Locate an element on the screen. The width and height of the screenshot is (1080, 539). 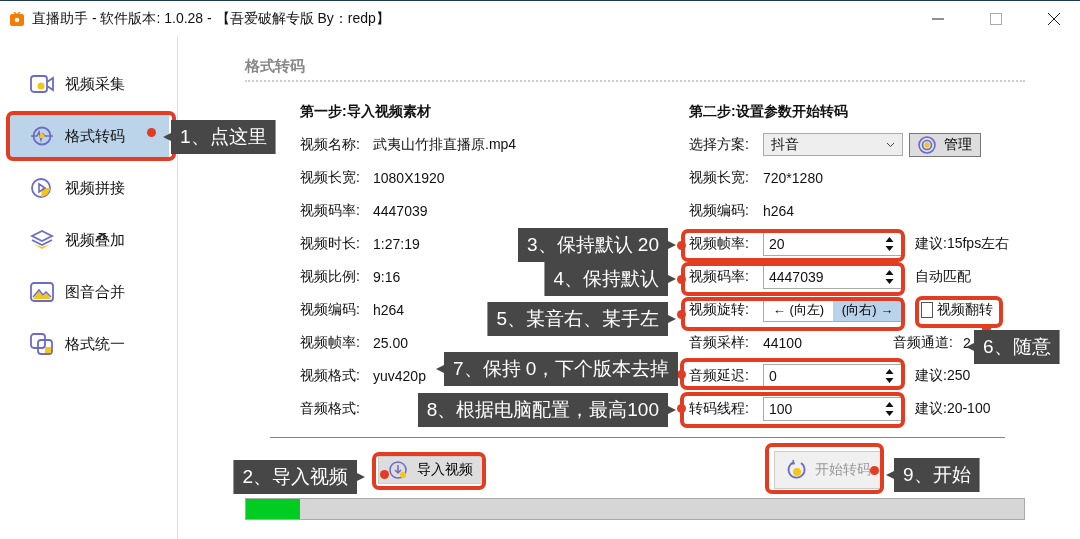
callout-label: 9、开始 is located at coordinates (933, 475).